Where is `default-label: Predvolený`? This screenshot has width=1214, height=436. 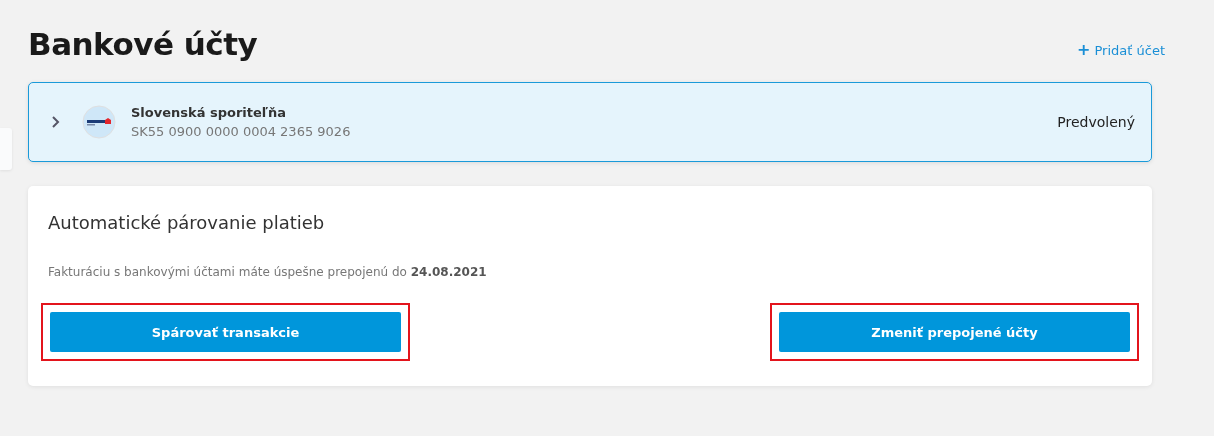 default-label: Predvolený is located at coordinates (1096, 122).